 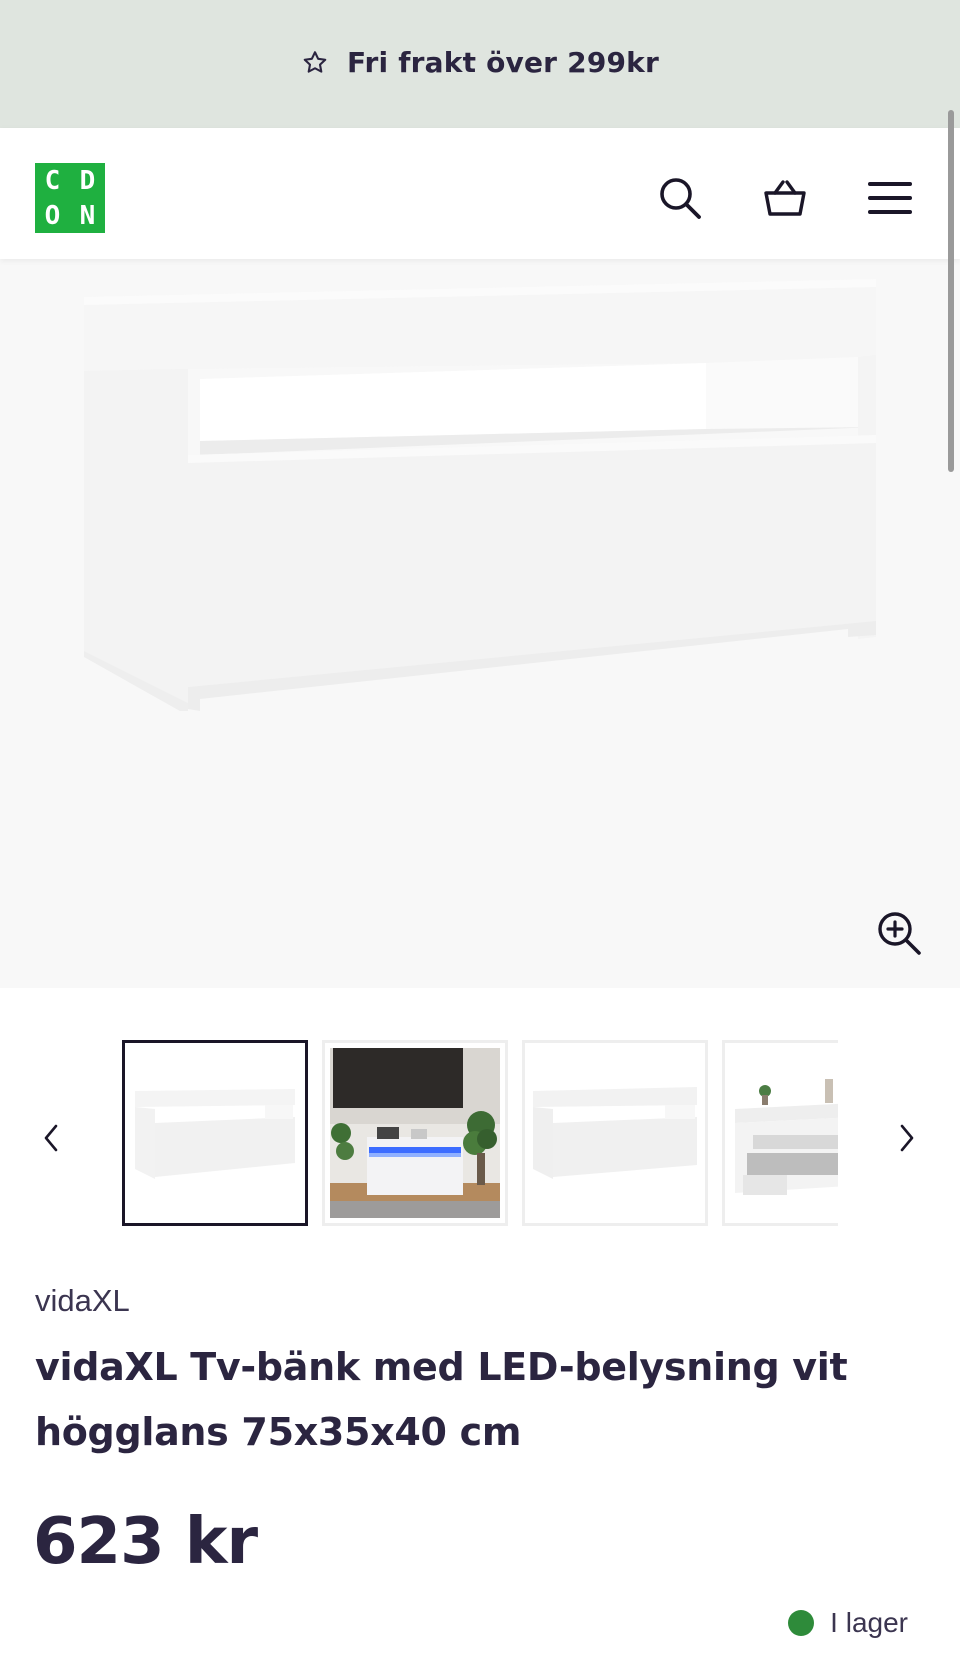 I want to click on logo-letter: O, so click(x=52, y=215).